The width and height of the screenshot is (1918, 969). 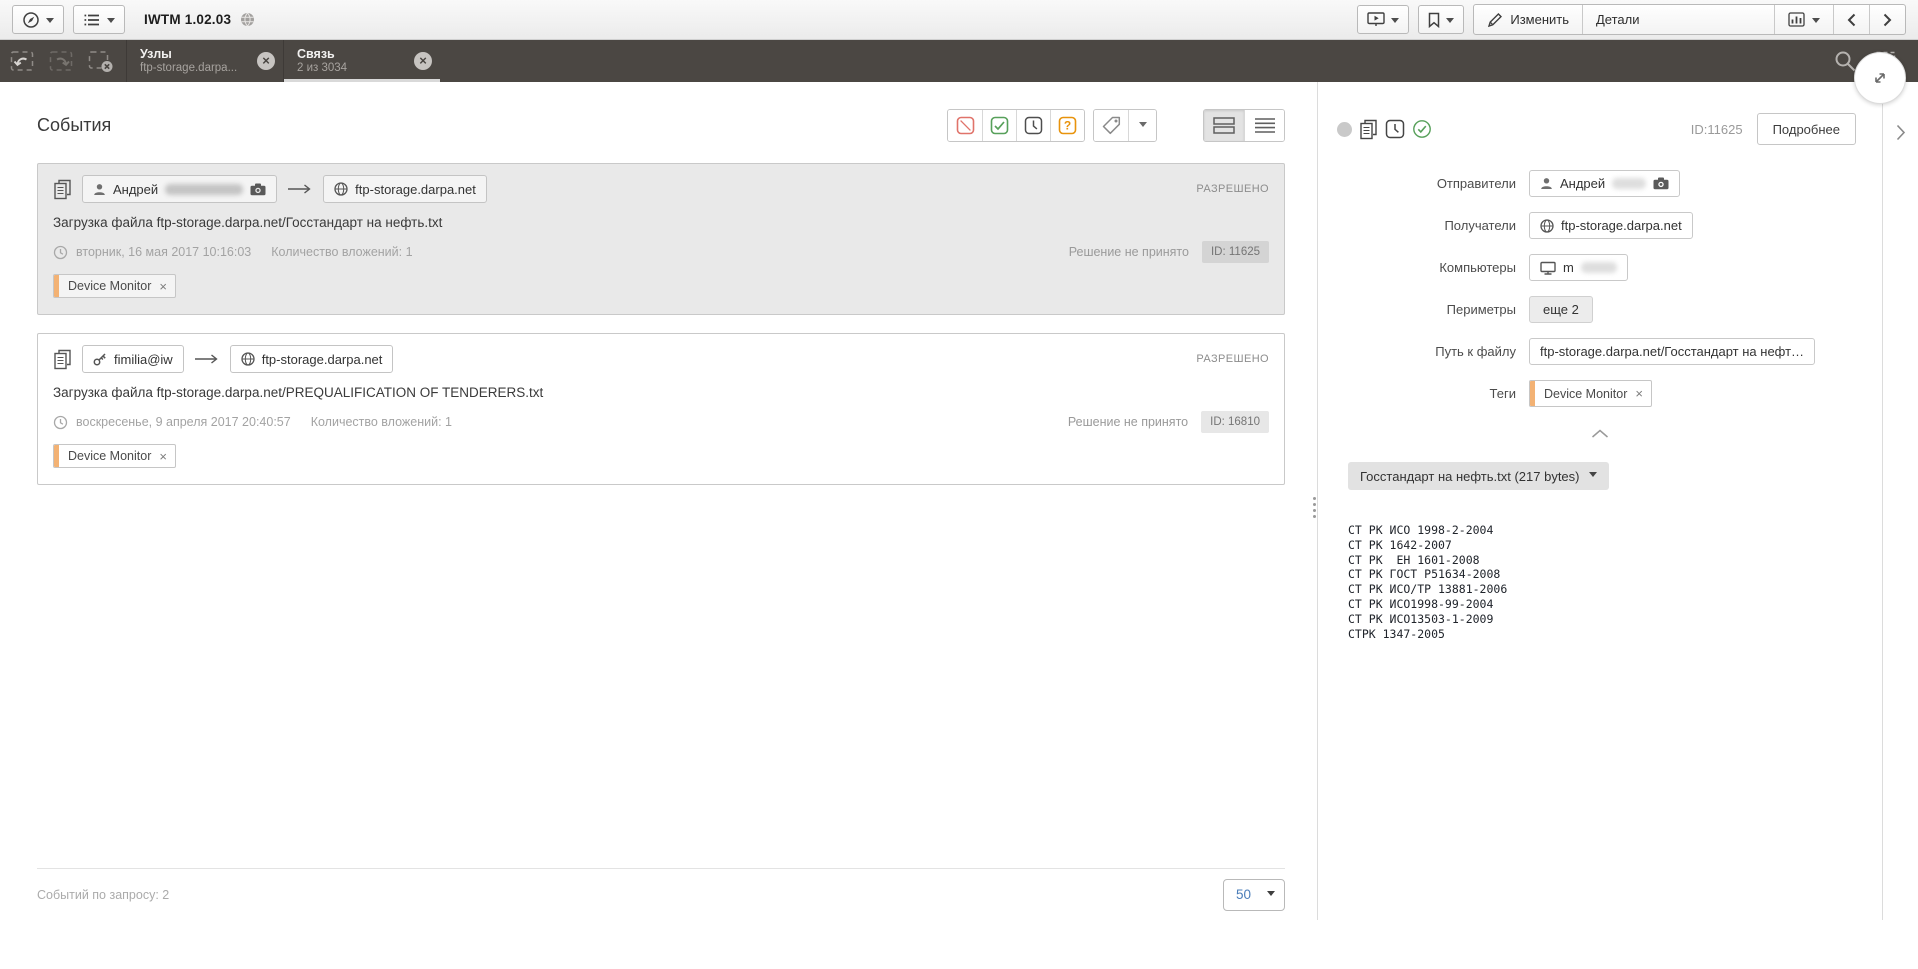 I want to click on decision-label: Решение не принято, so click(x=1128, y=252).